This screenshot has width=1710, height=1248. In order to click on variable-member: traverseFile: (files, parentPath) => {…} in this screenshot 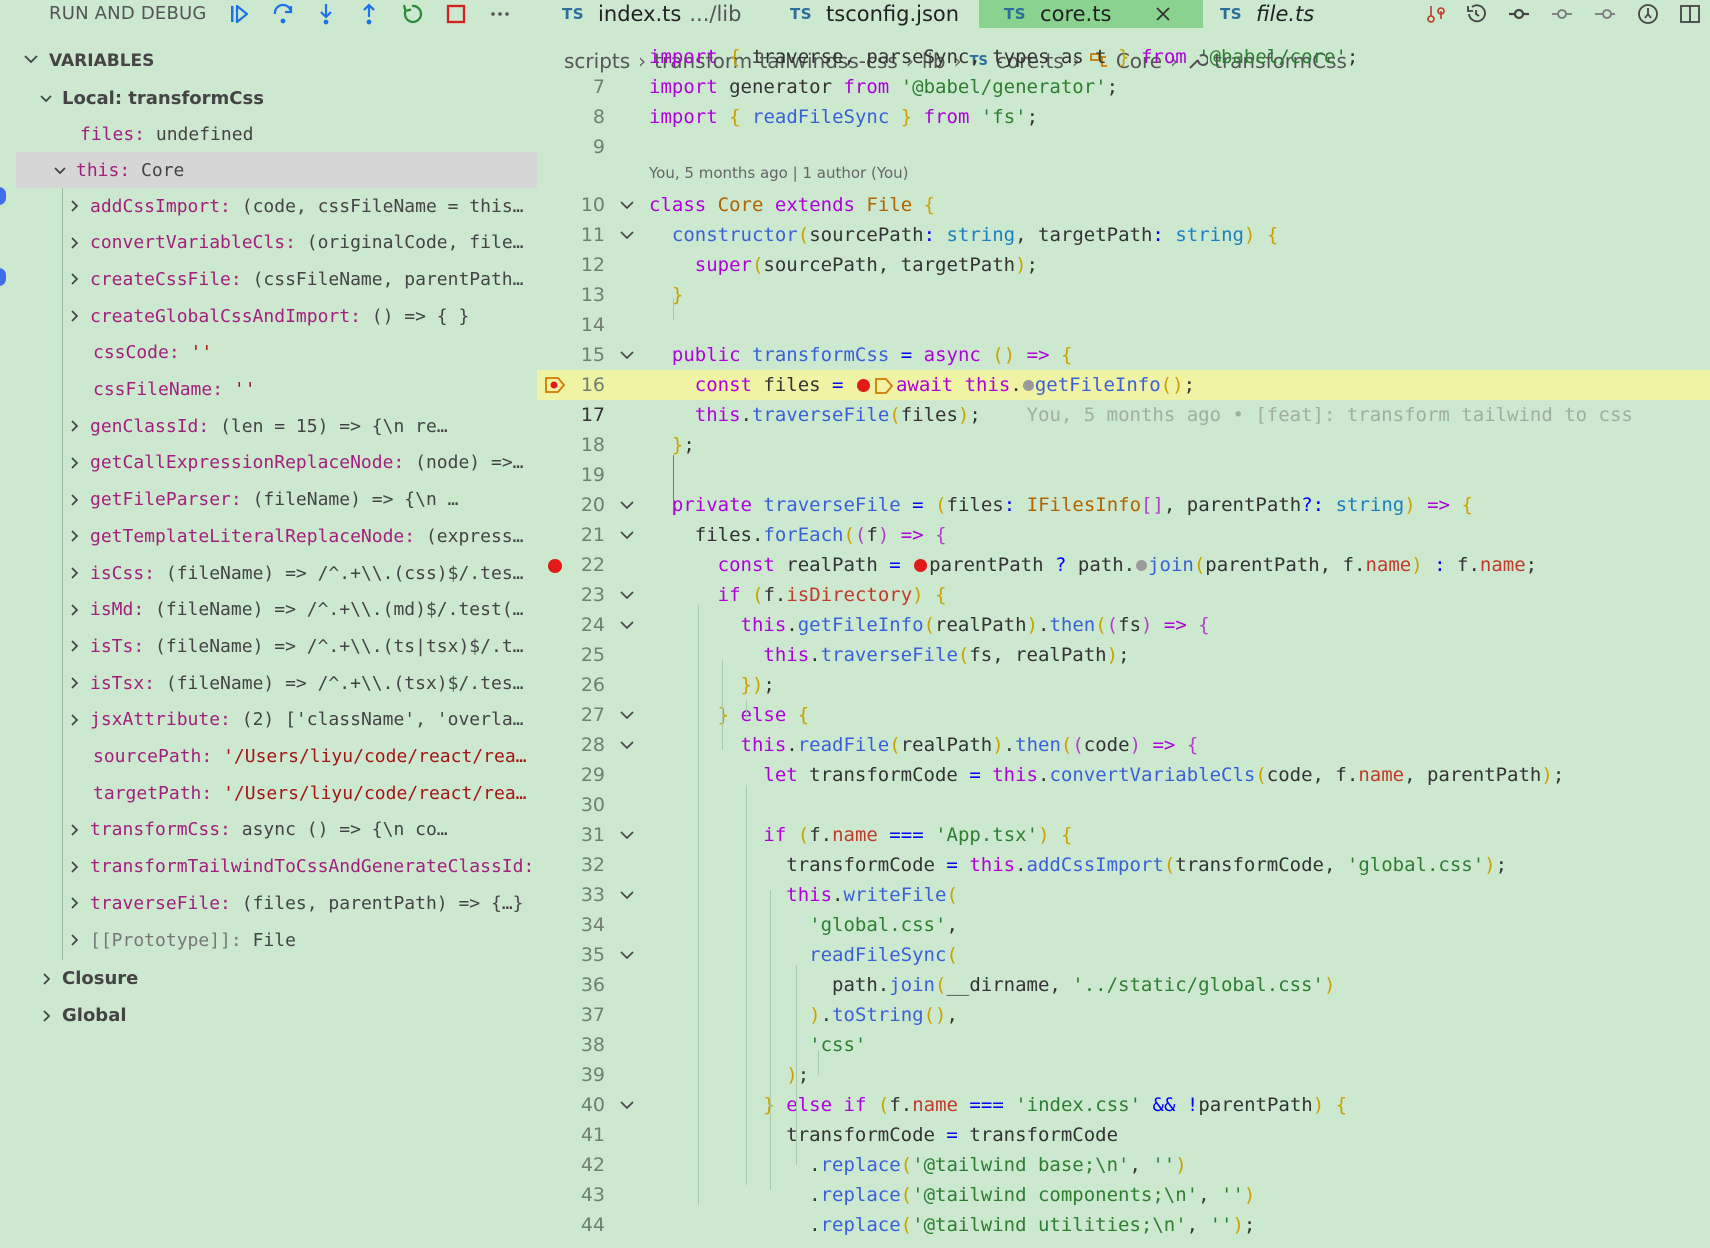, I will do `click(268, 903)`.